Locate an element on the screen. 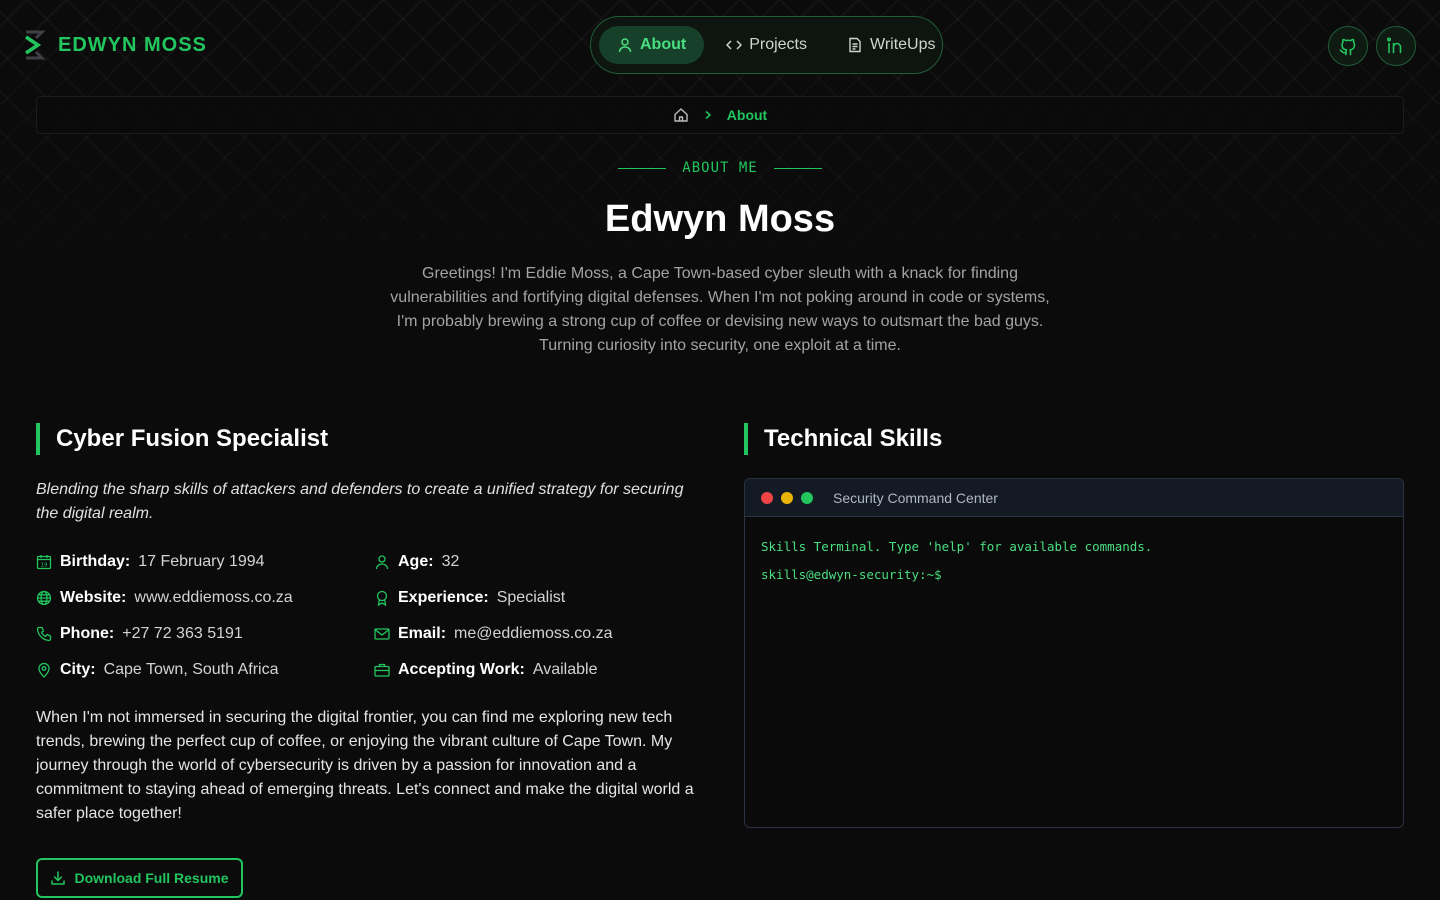  profile-title: Cyber Fusion Specialist is located at coordinates (182, 439).